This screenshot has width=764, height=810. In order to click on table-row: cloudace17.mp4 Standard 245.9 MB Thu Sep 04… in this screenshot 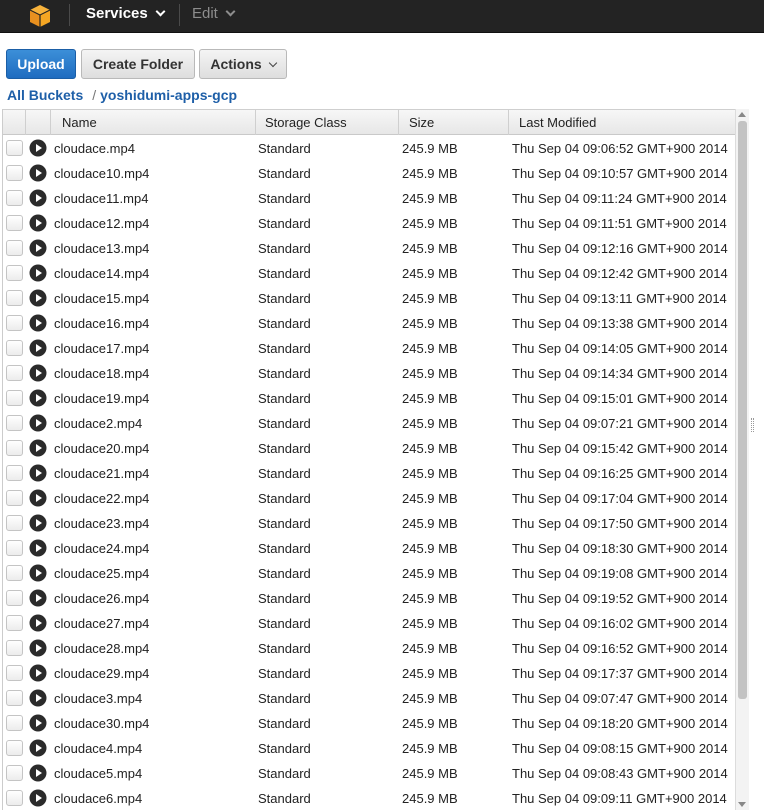, I will do `click(369, 347)`.